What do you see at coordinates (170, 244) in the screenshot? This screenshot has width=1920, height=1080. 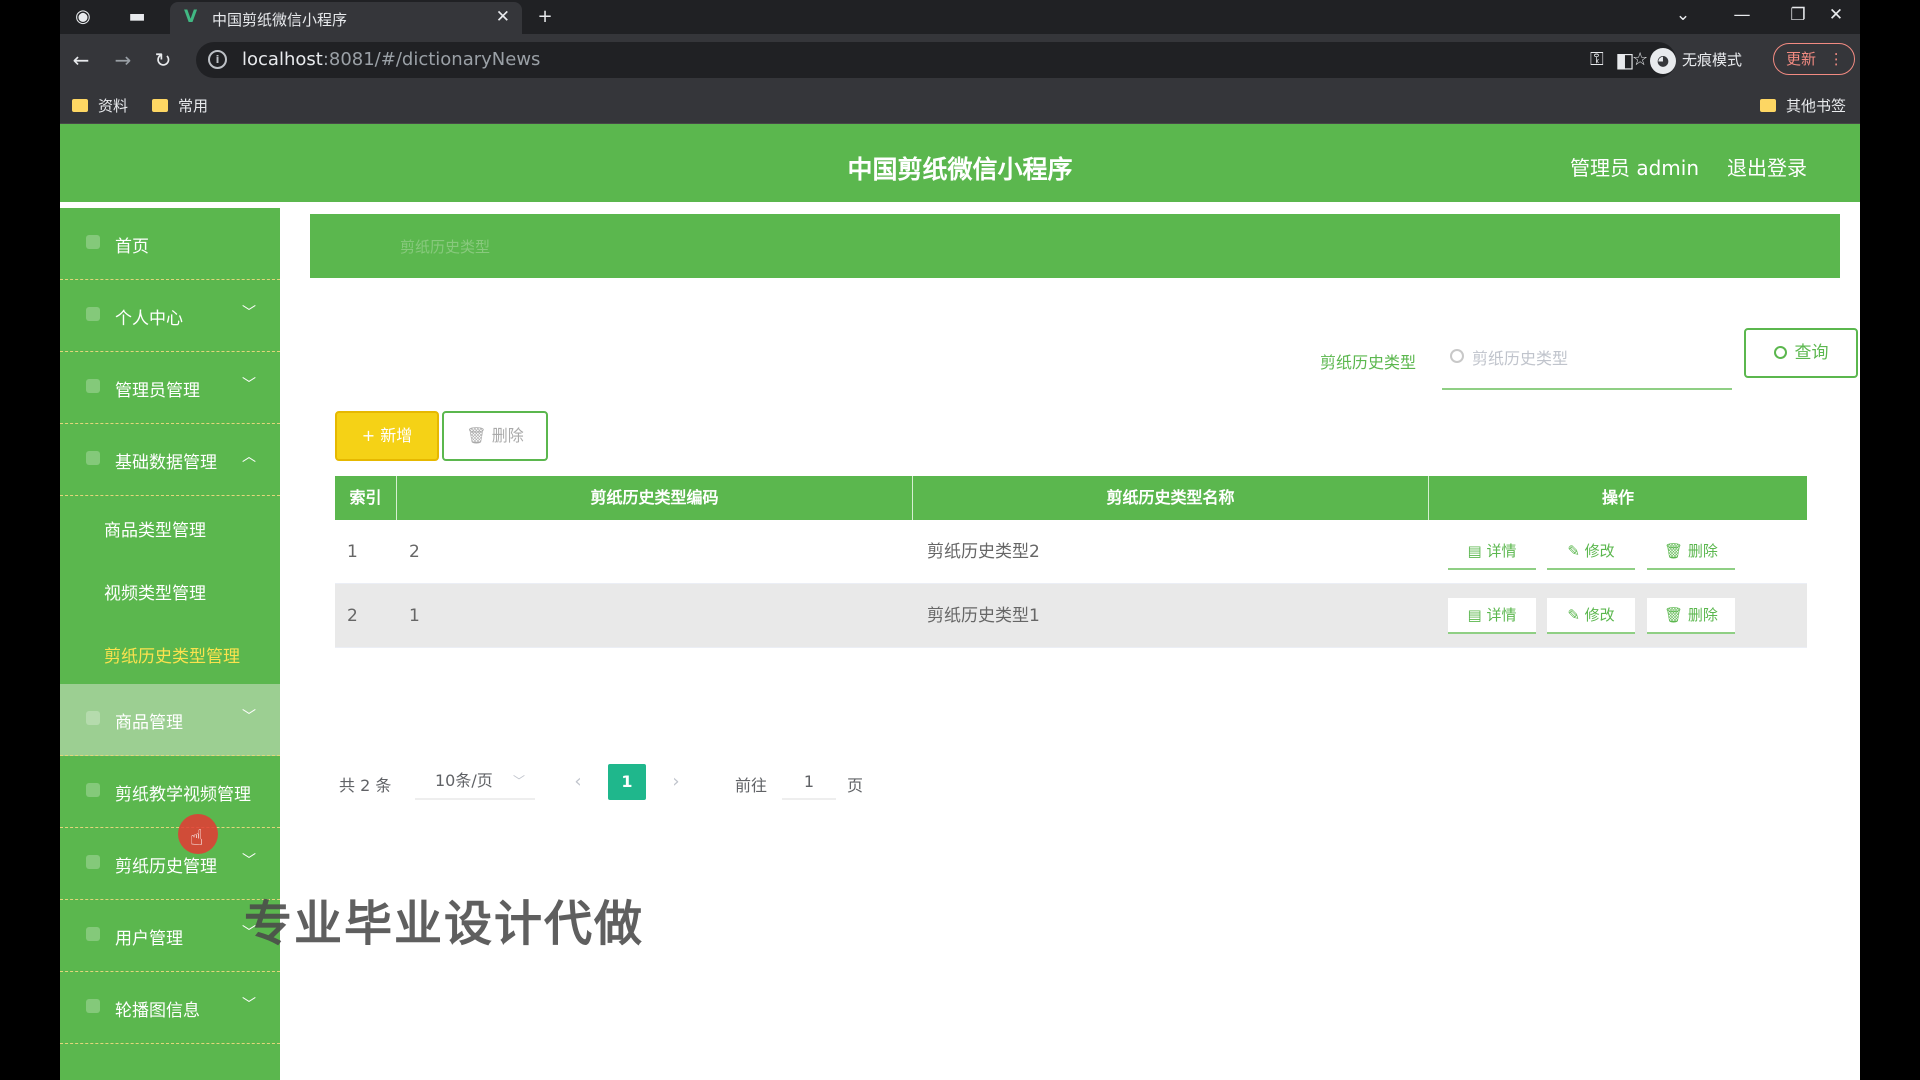 I see `sidebar-item-home: 首页` at bounding box center [170, 244].